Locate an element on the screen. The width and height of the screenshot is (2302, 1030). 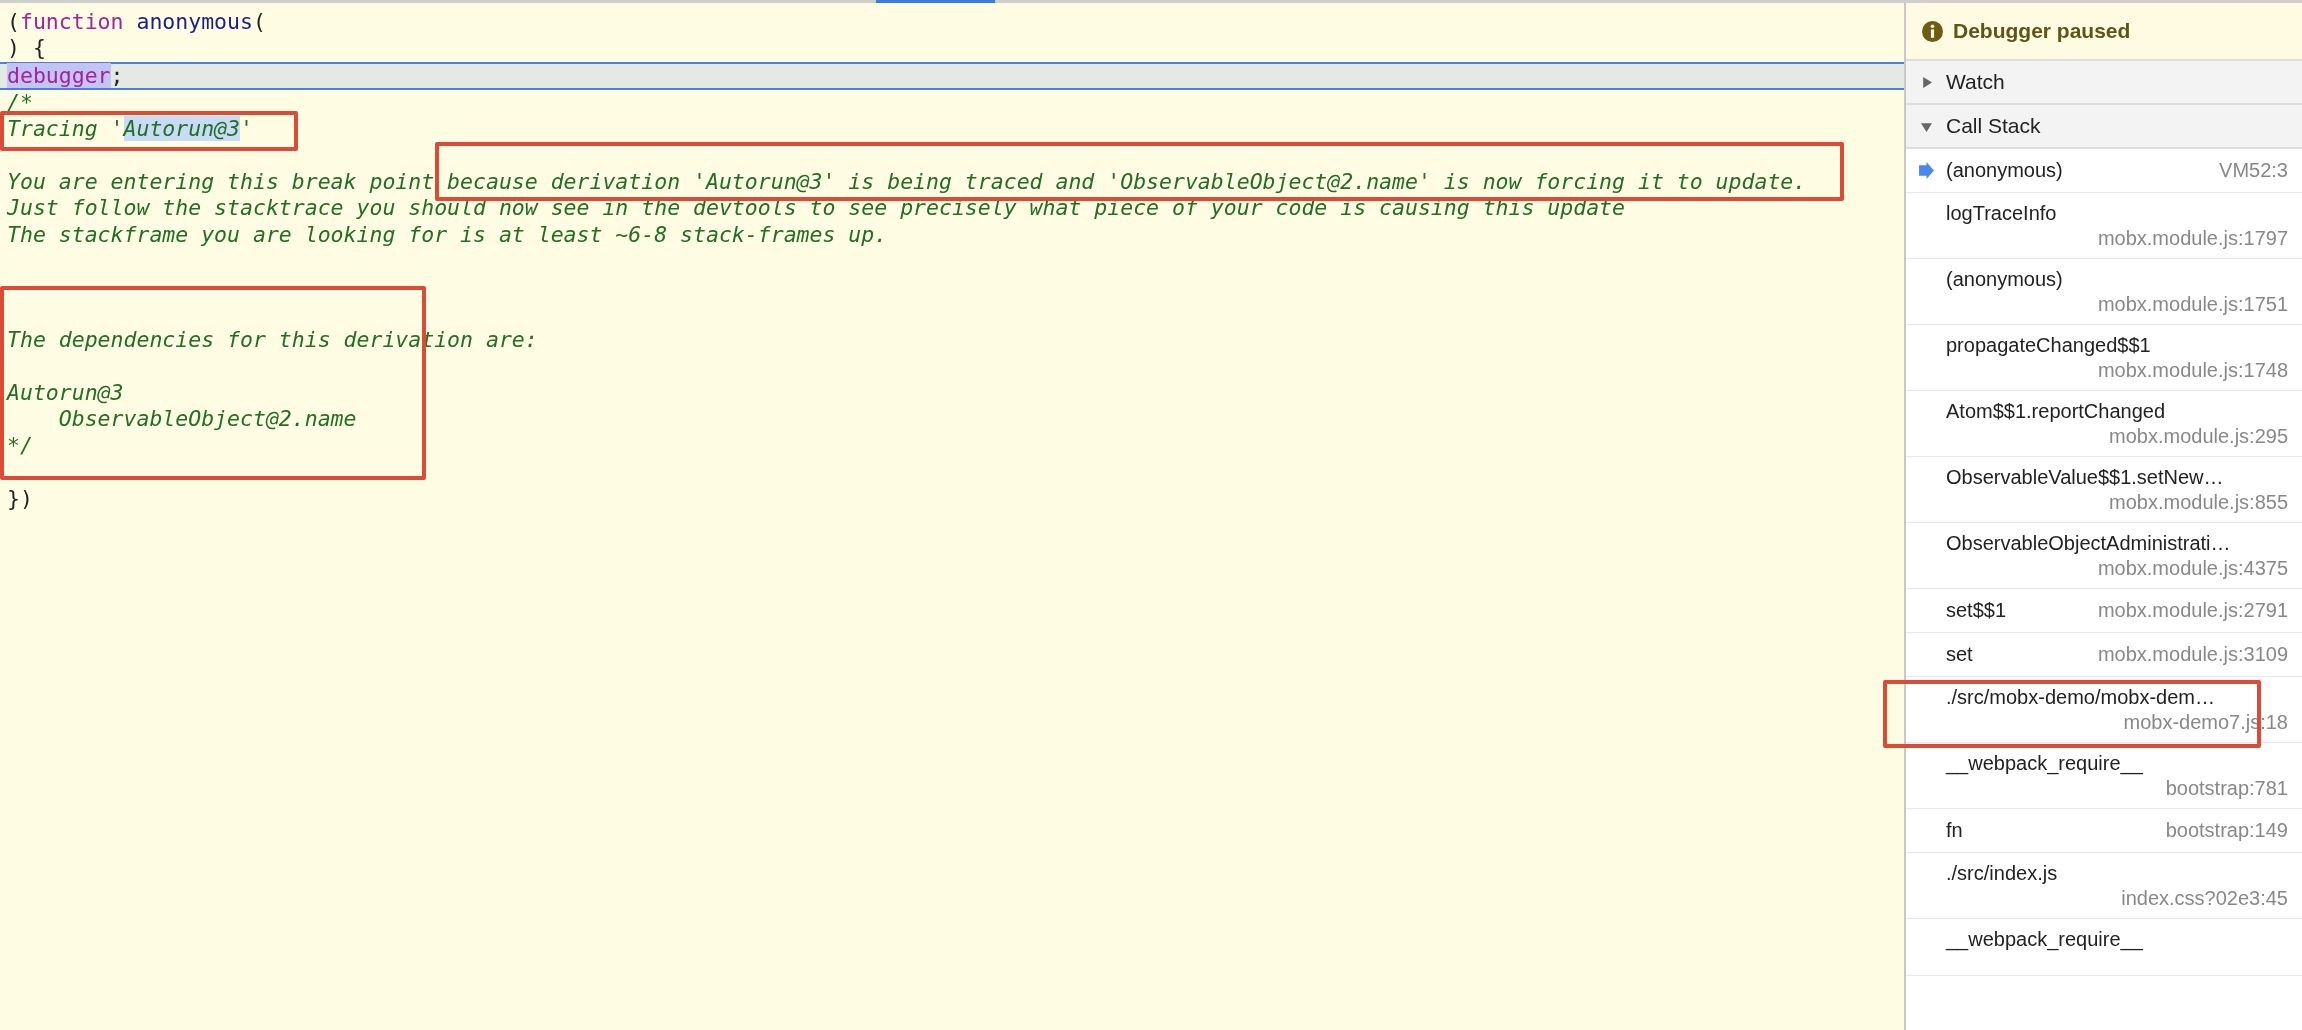
call-frame: (anonymous) VM52:3 is located at coordinates (2104, 171).